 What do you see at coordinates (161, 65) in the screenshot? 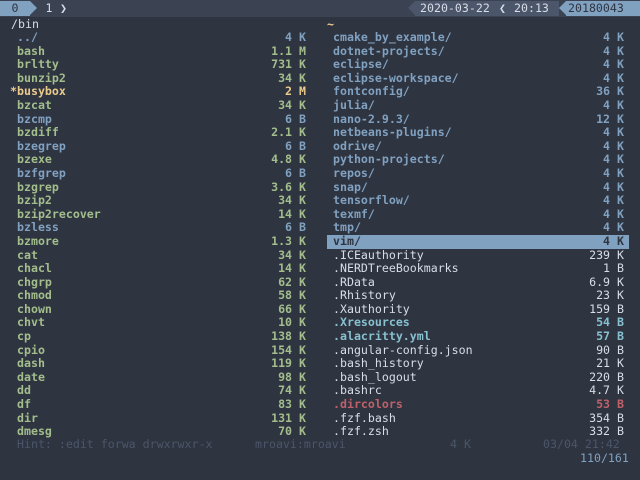
I see `file-row: brltty 731 K` at bounding box center [161, 65].